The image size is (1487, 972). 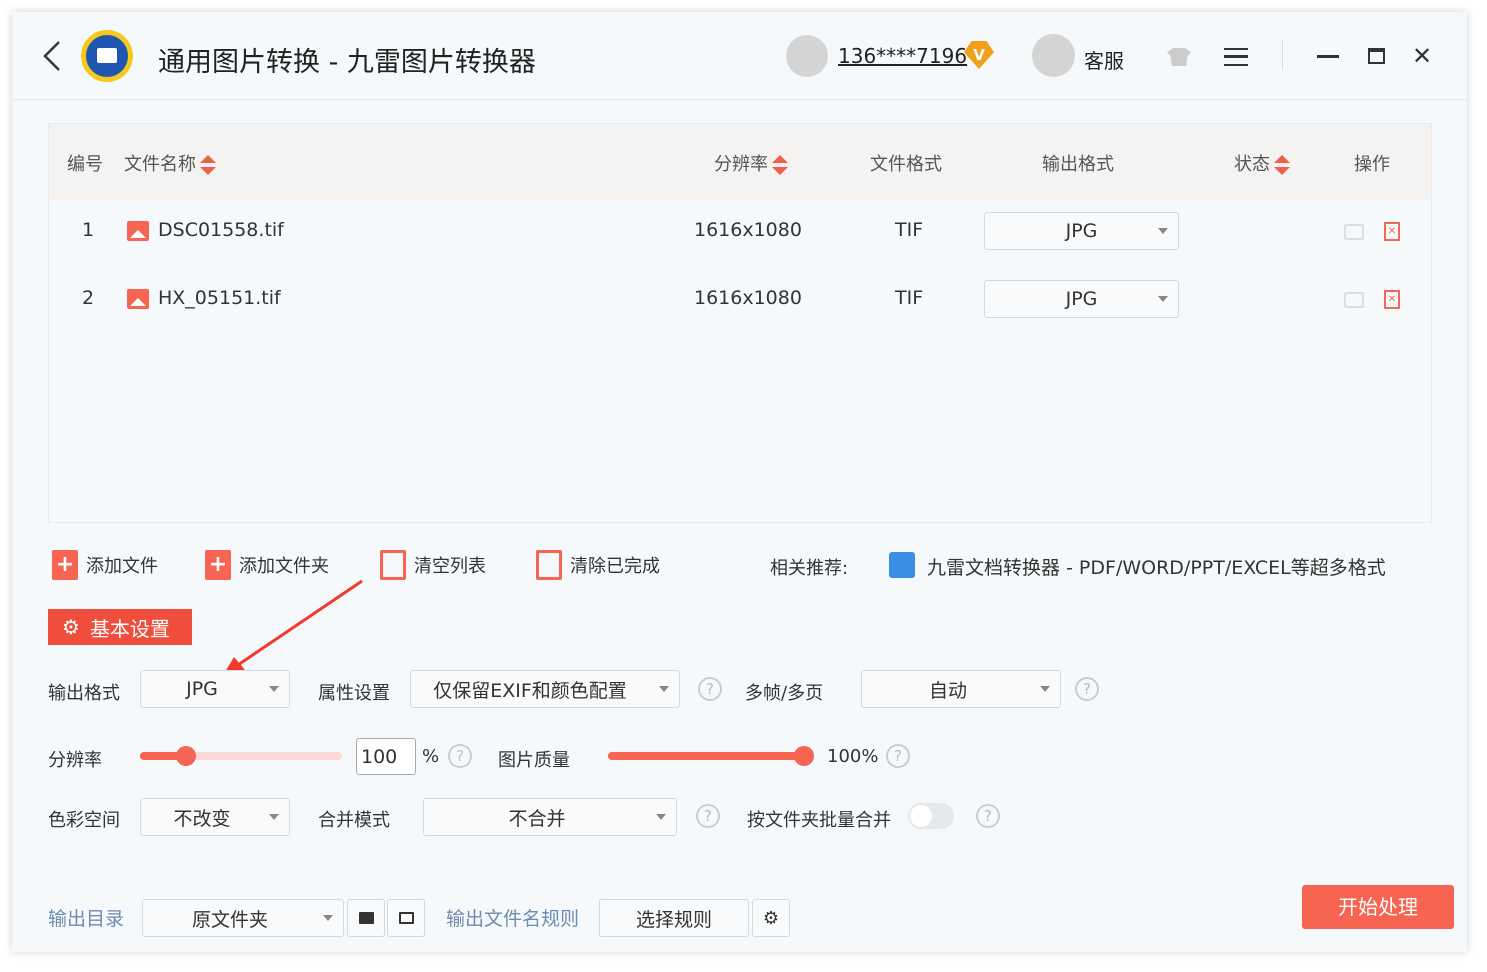 What do you see at coordinates (598, 565) in the screenshot?
I see `clear-done-button: 清除已完成` at bounding box center [598, 565].